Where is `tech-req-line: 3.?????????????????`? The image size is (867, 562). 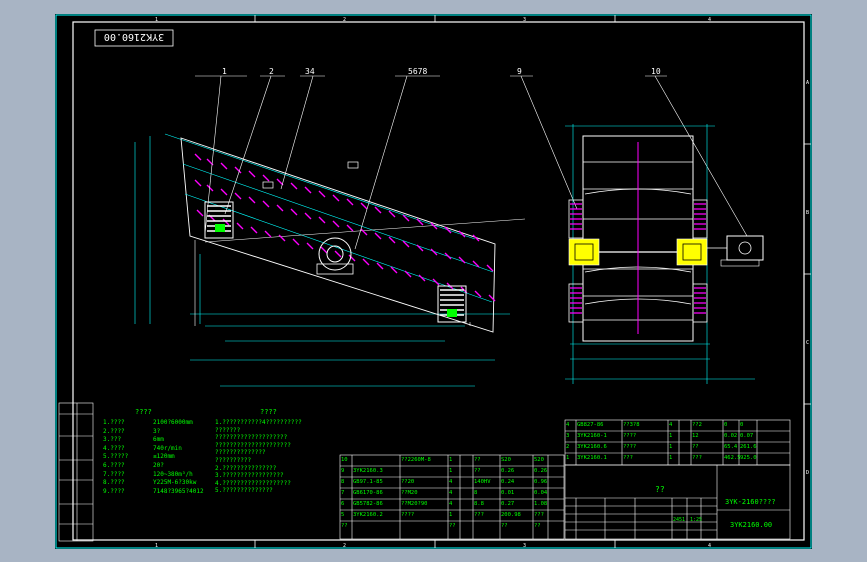
tech-req-line: 3.????????????????? is located at coordinates (249, 476).